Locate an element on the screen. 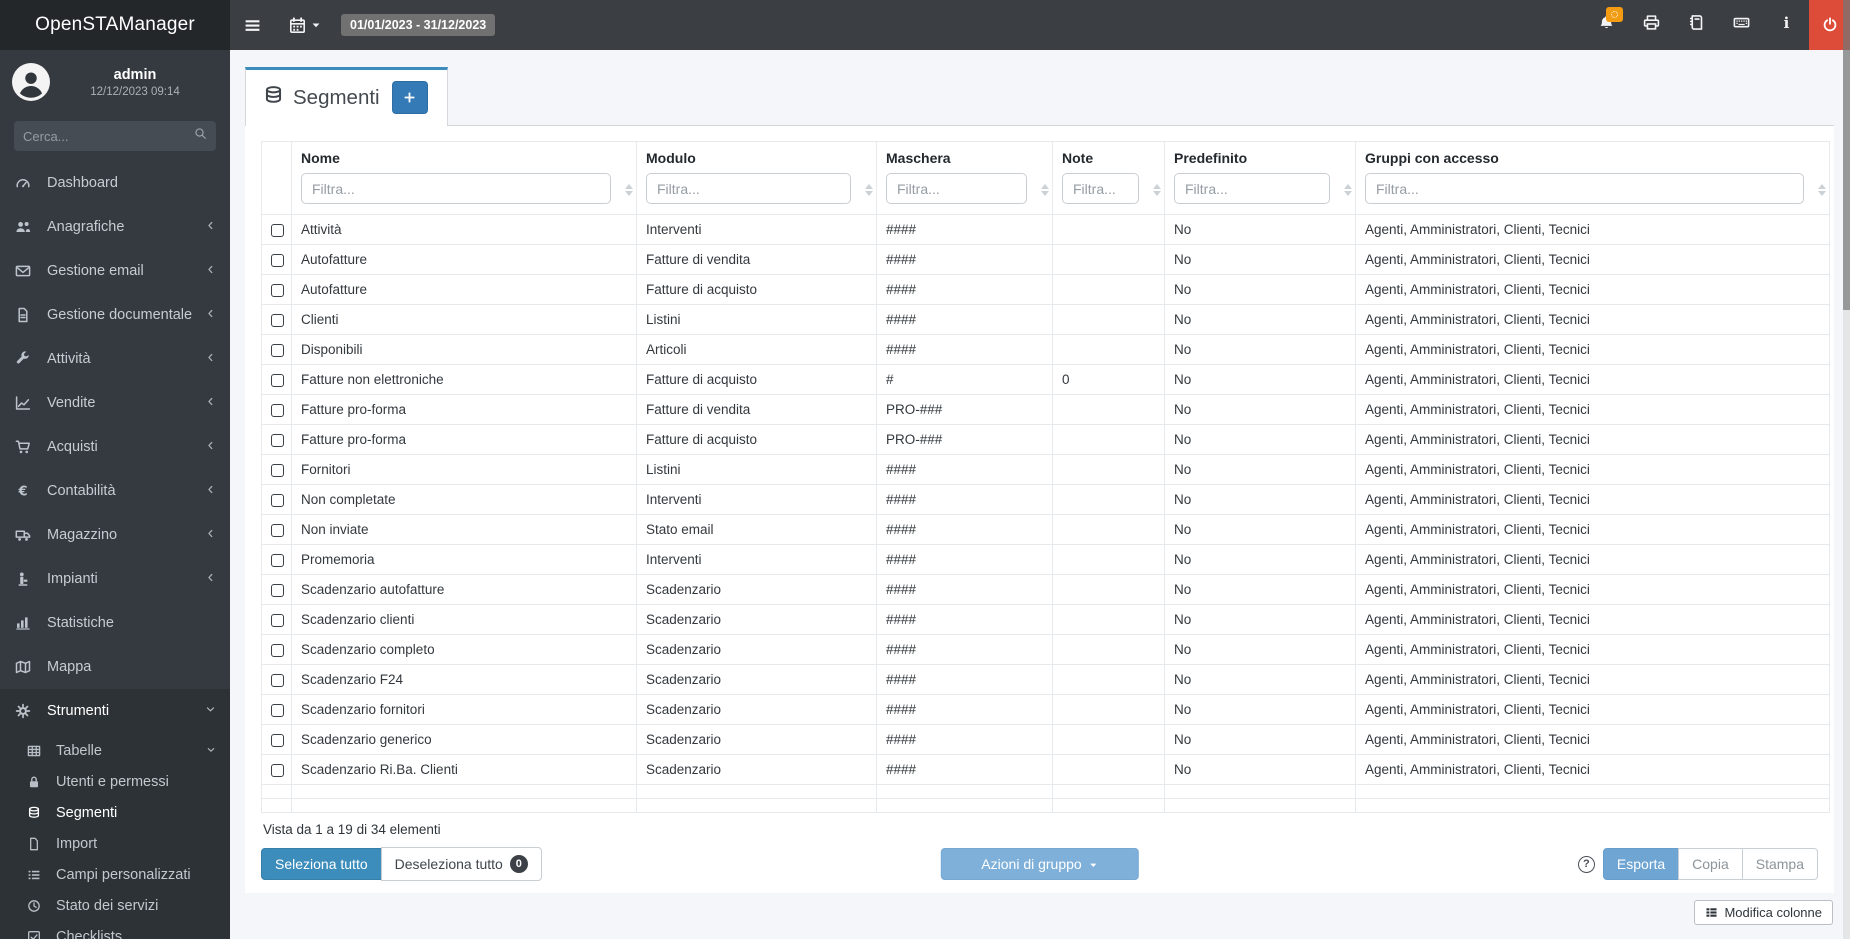  column-header-modulo: Modulo is located at coordinates (756, 178).